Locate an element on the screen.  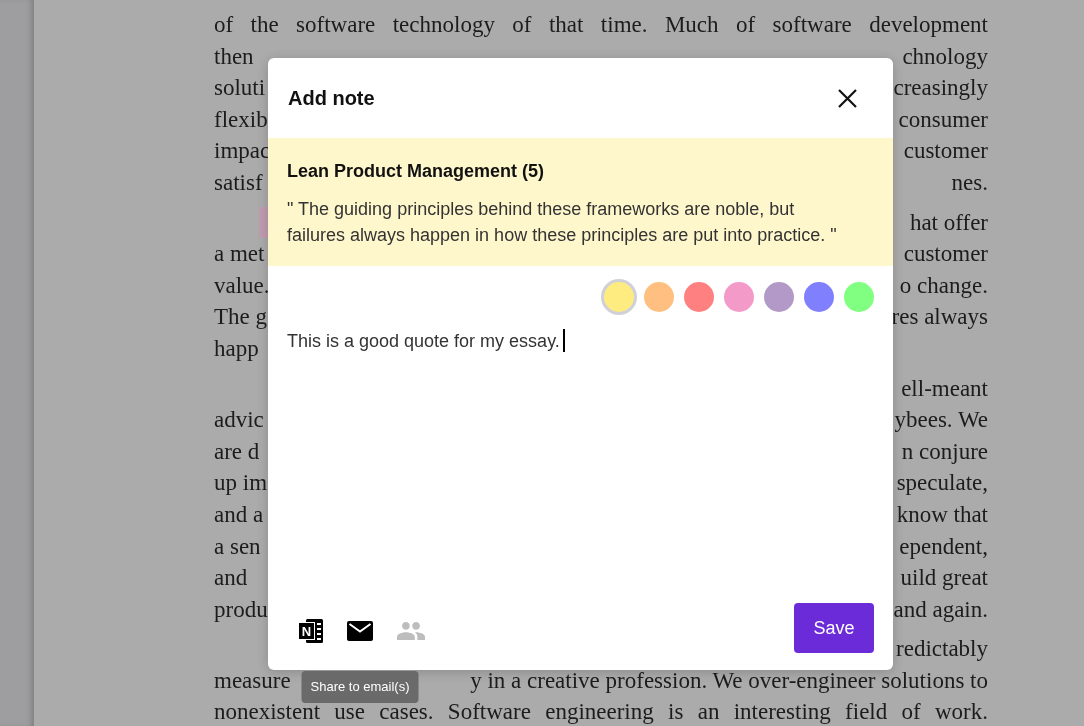
text-fragment: produ is located at coordinates (241, 609).